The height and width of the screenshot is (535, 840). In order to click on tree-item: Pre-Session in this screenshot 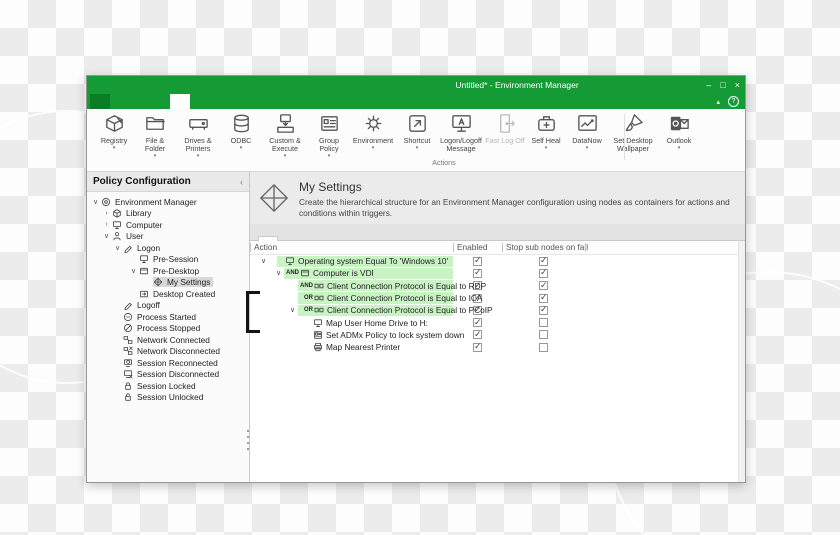, I will do `click(188, 260)`.